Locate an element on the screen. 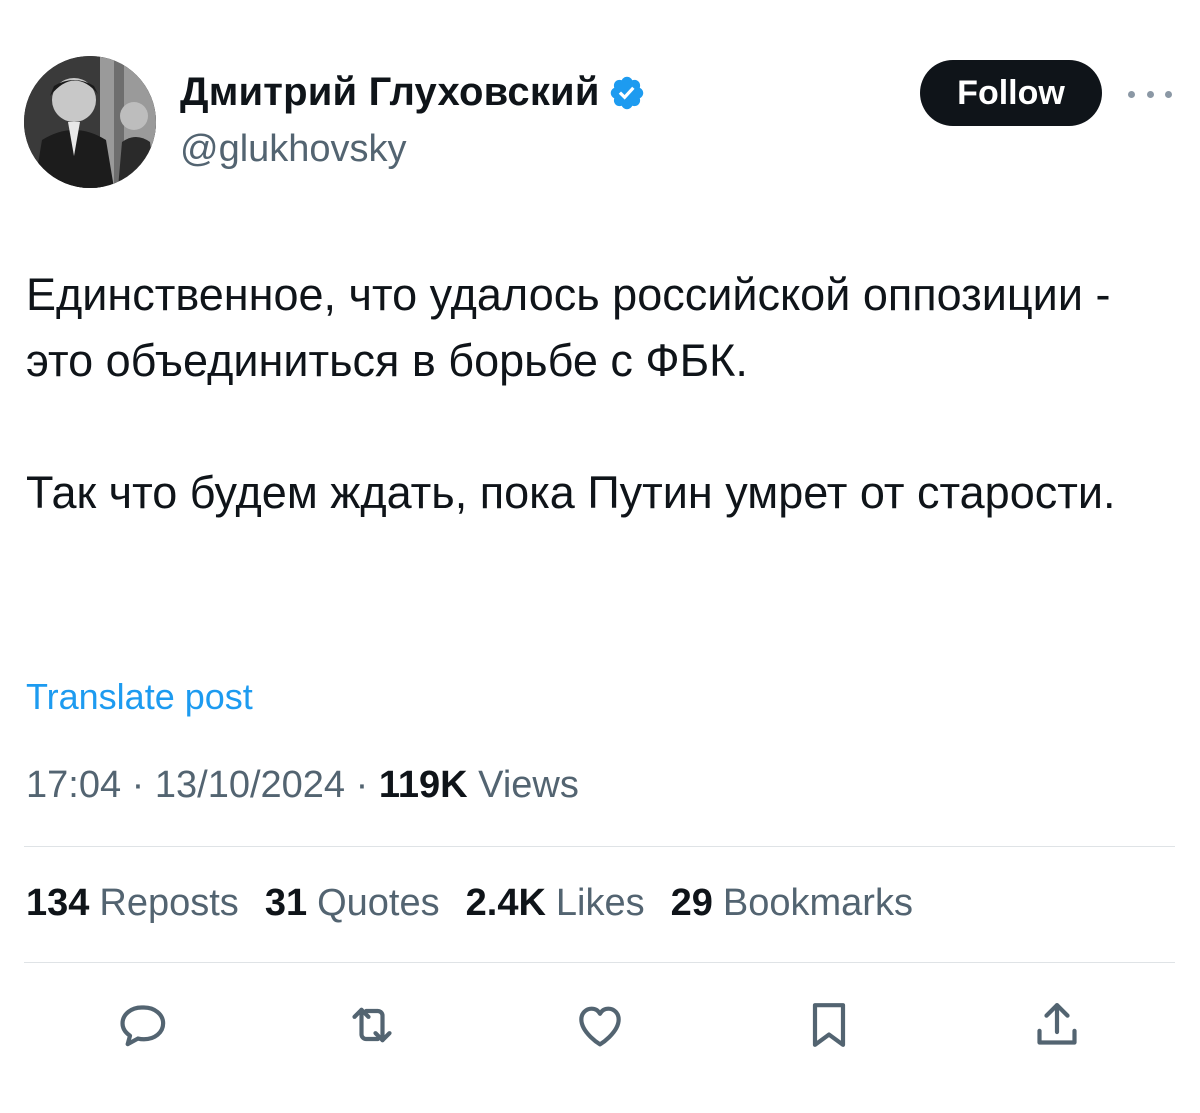 This screenshot has width=1200, height=1113. quotes-stat: 31 Quotes is located at coordinates (352, 903).